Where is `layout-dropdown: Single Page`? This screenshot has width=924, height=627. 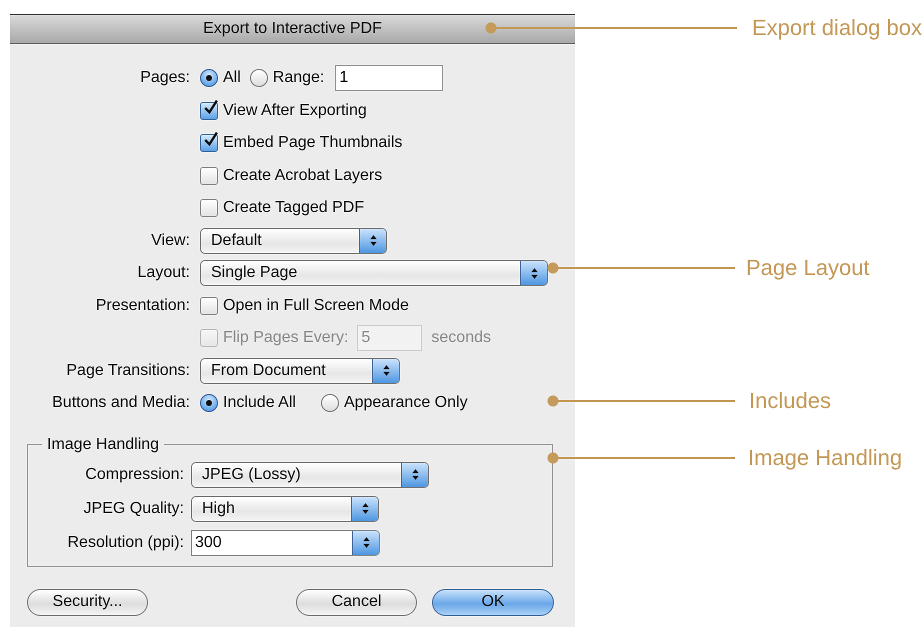 layout-dropdown: Single Page is located at coordinates (374, 273).